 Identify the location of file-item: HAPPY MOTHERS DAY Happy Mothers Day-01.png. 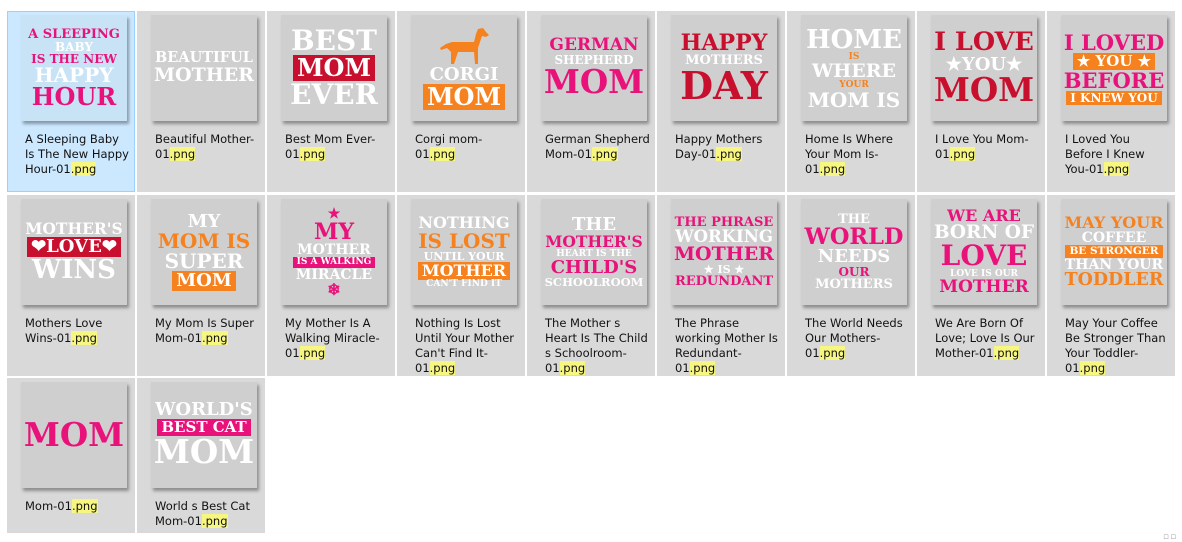
(721, 101).